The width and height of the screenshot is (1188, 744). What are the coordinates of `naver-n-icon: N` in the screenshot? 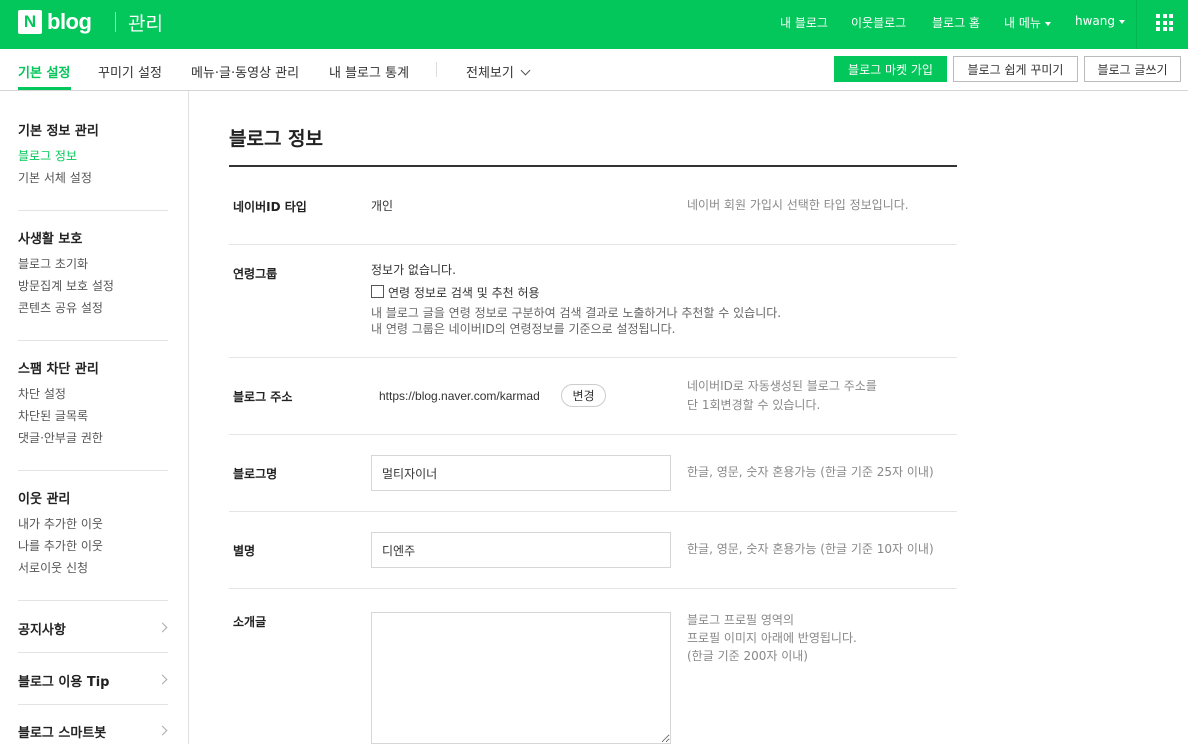 It's located at (30, 22).